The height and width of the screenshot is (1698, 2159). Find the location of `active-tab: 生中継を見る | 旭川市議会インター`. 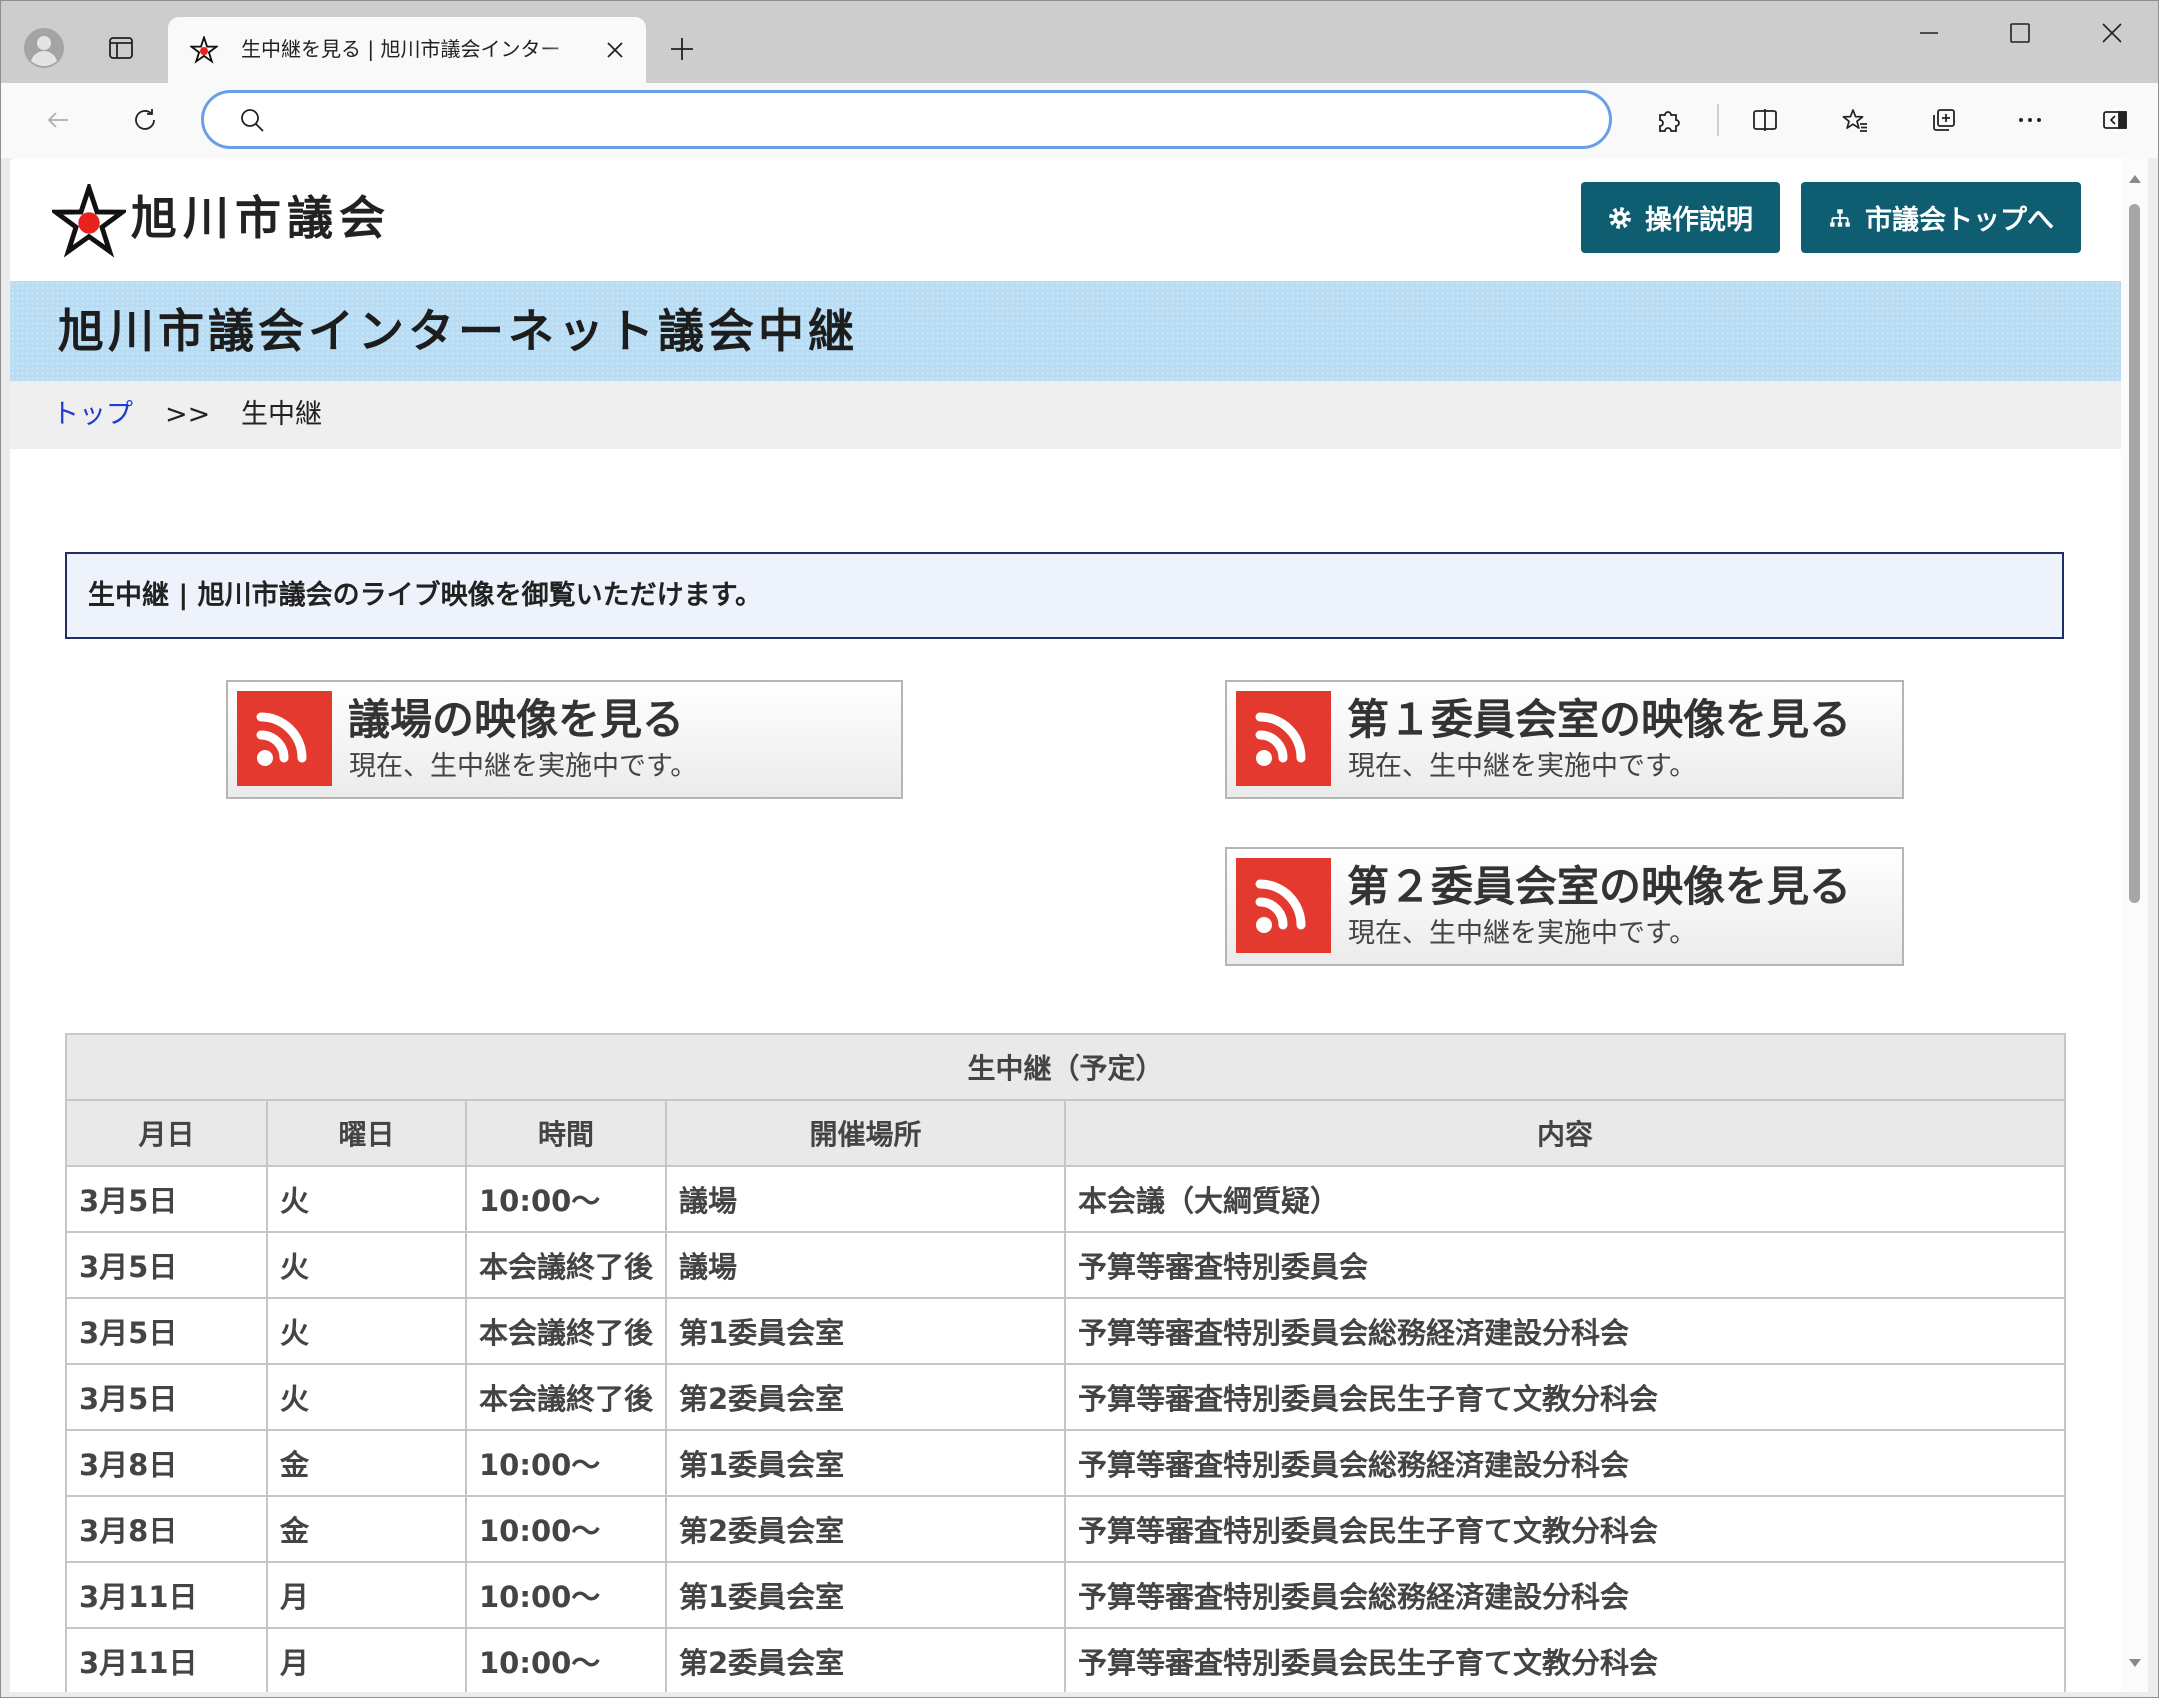

active-tab: 生中継を見る | 旭川市議会インター is located at coordinates (407, 50).